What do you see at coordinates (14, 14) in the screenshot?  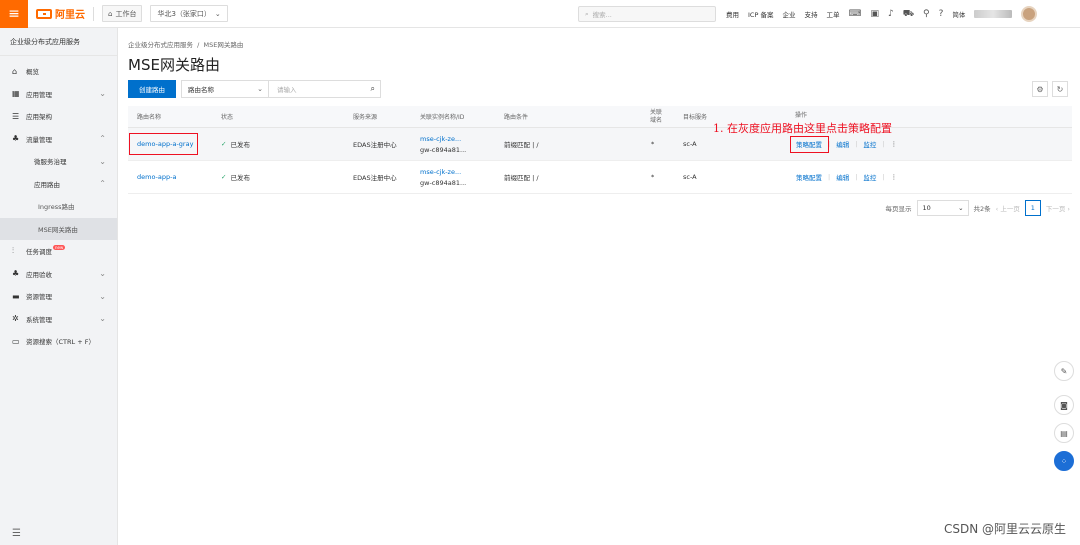 I see `hamburger-menu-icon: ≡` at bounding box center [14, 14].